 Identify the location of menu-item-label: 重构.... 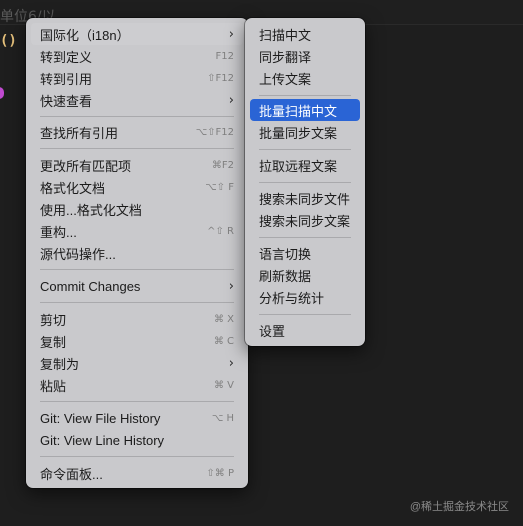
(58, 232).